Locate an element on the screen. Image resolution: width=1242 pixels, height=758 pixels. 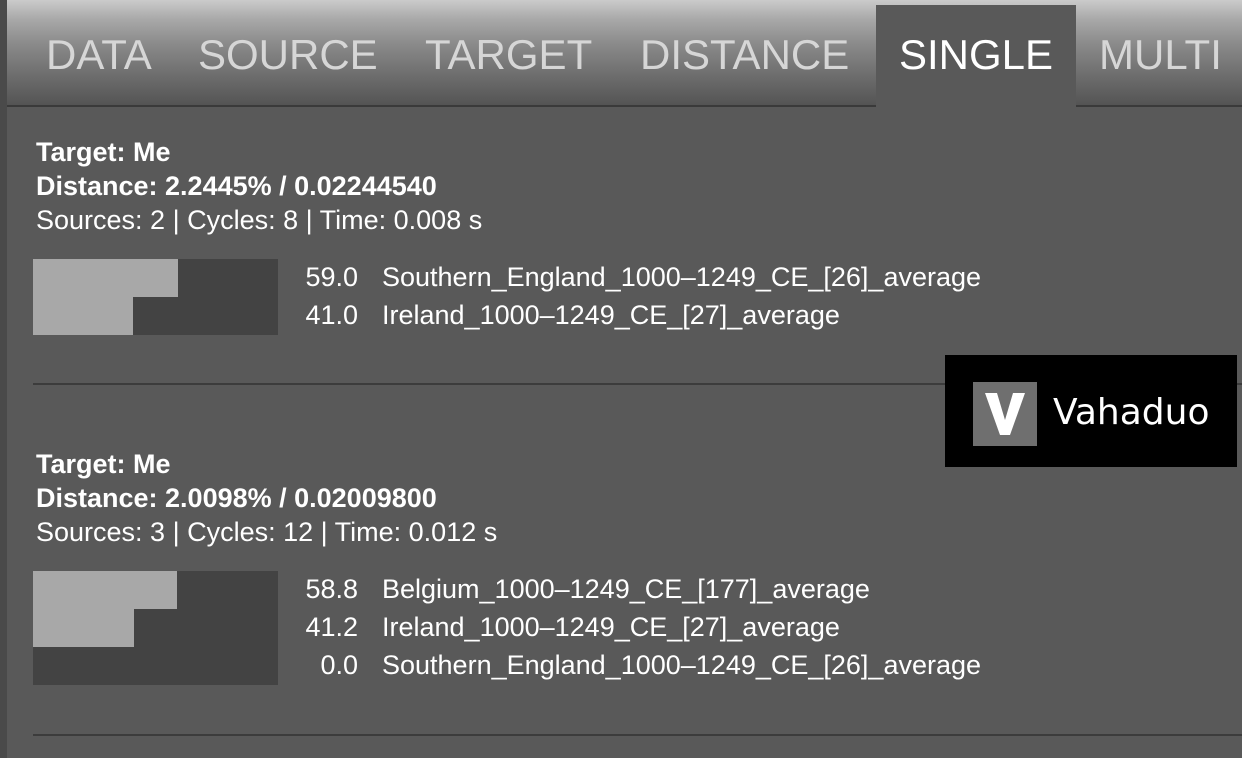
vahaduo-watermark: Vahaduo is located at coordinates (1091, 411).